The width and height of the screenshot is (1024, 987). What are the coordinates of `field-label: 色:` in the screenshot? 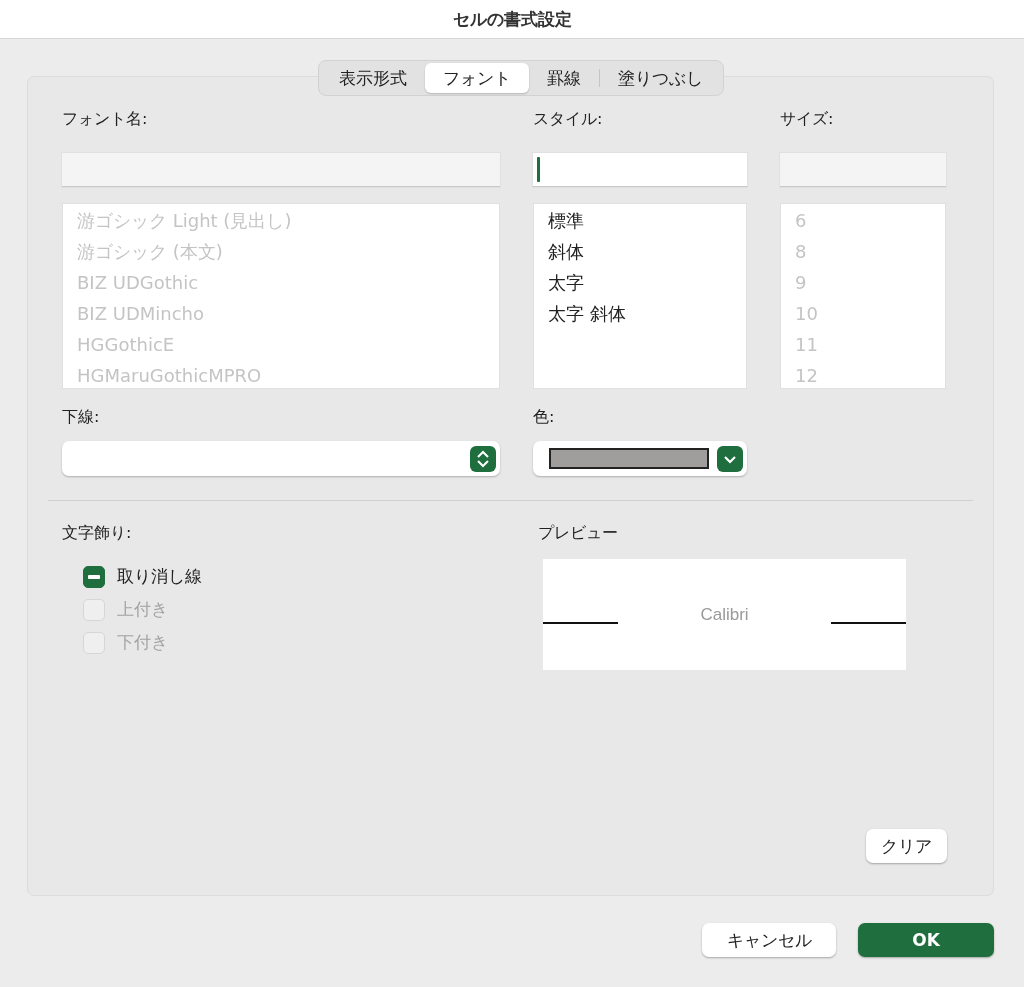 It's located at (544, 417).